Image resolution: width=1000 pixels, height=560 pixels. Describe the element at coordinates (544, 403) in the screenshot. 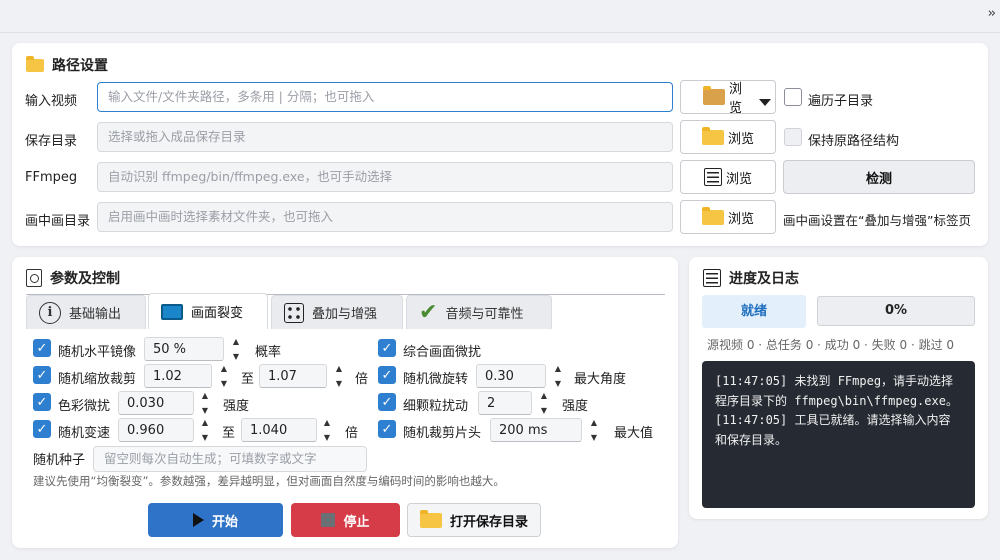

I see `grain-strength-spinner: ▲ ▼` at that location.